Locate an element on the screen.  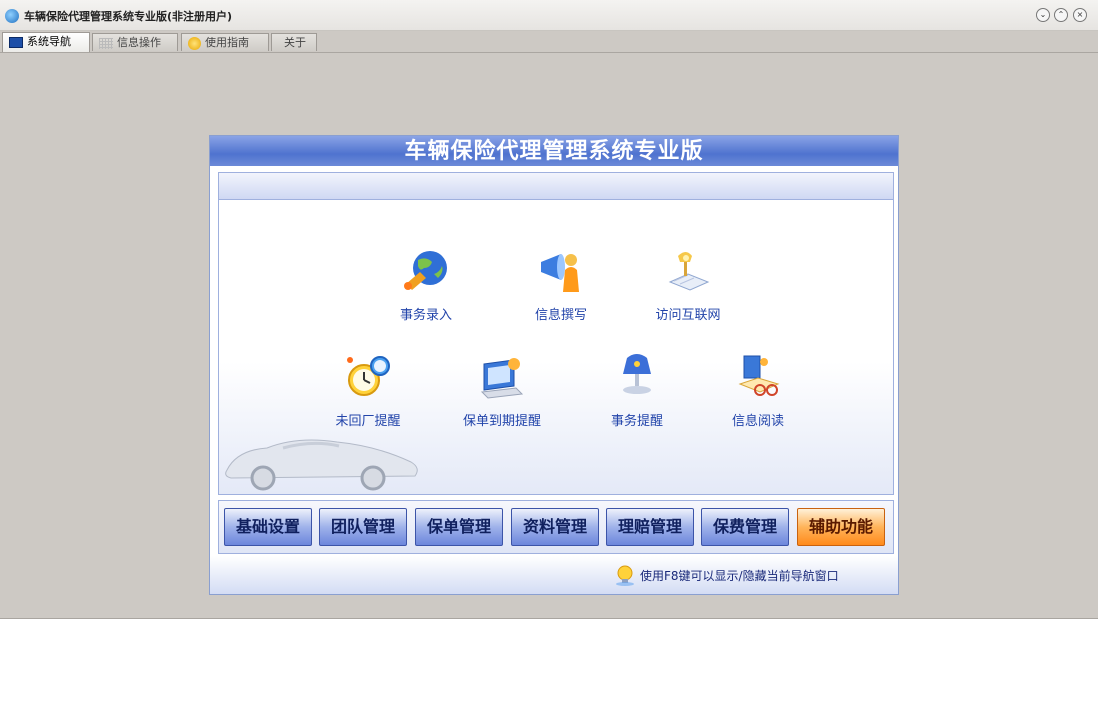
tab-info-ops: 信息操作 is located at coordinates (135, 42).